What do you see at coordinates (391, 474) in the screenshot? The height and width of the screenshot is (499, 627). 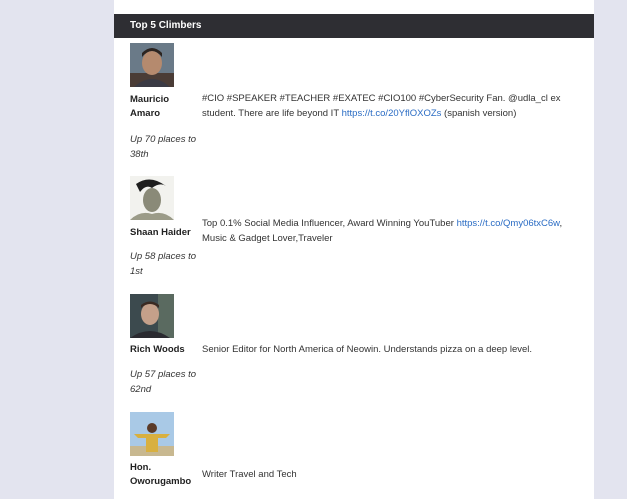 I see `climber-bio: Writer Travel and Tech` at bounding box center [391, 474].